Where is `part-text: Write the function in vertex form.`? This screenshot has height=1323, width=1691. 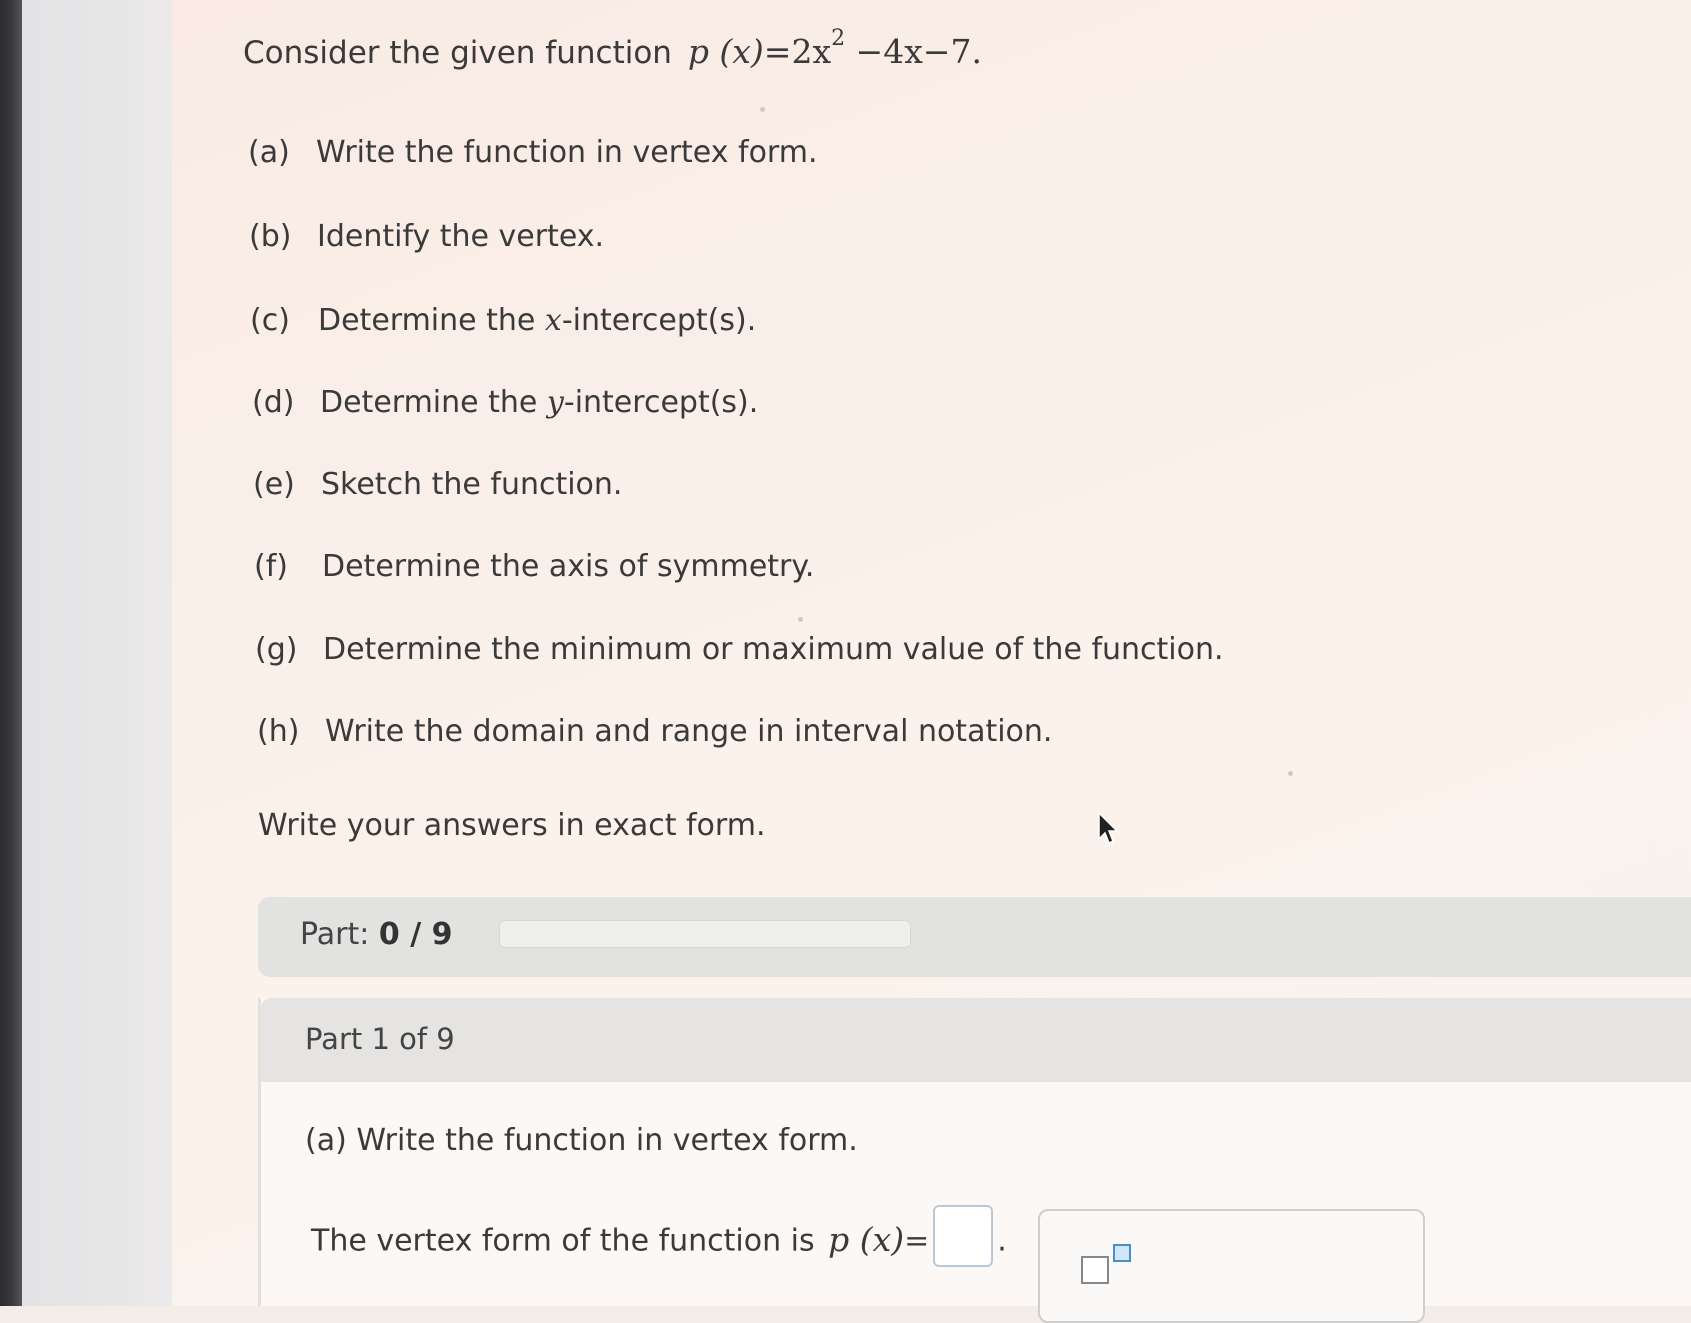 part-text: Write the function in vertex form. is located at coordinates (567, 152).